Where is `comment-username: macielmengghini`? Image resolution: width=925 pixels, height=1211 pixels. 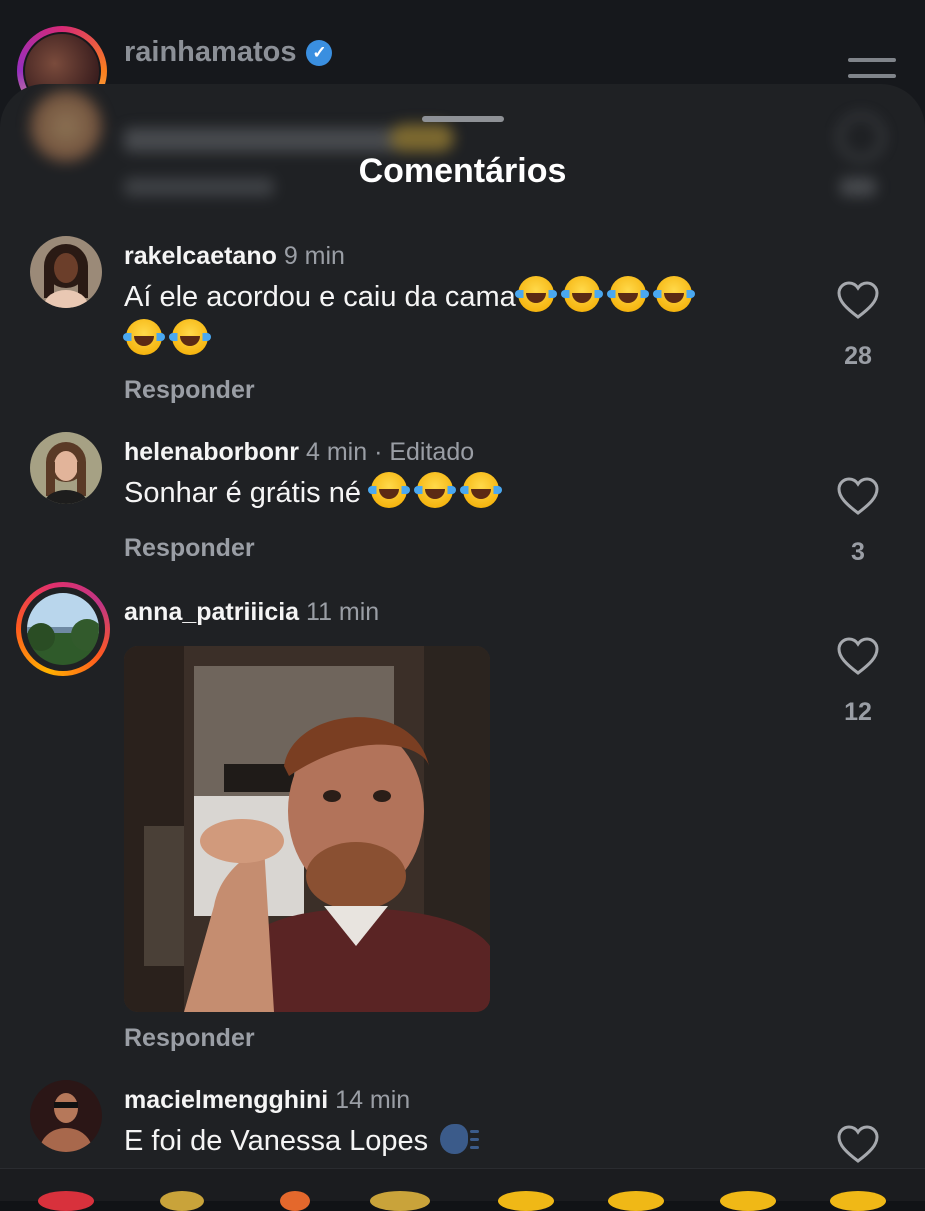 comment-username: macielmengghini is located at coordinates (226, 1100).